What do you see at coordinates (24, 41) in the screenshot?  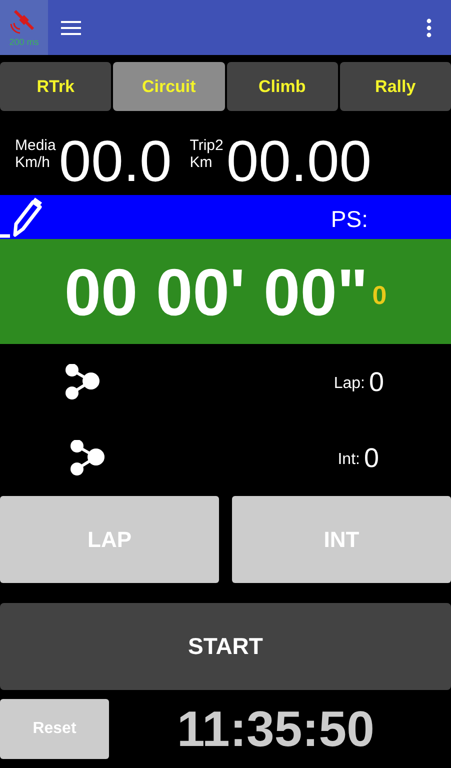 I see `gps-interval: 200 ms` at bounding box center [24, 41].